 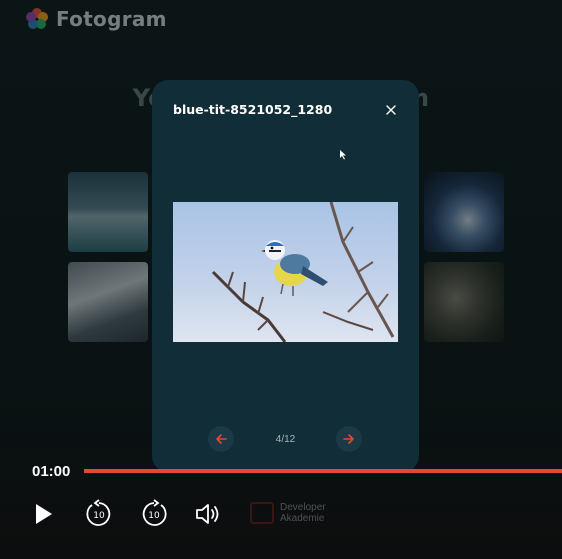 I want to click on volume-button, so click(x=209, y=514).